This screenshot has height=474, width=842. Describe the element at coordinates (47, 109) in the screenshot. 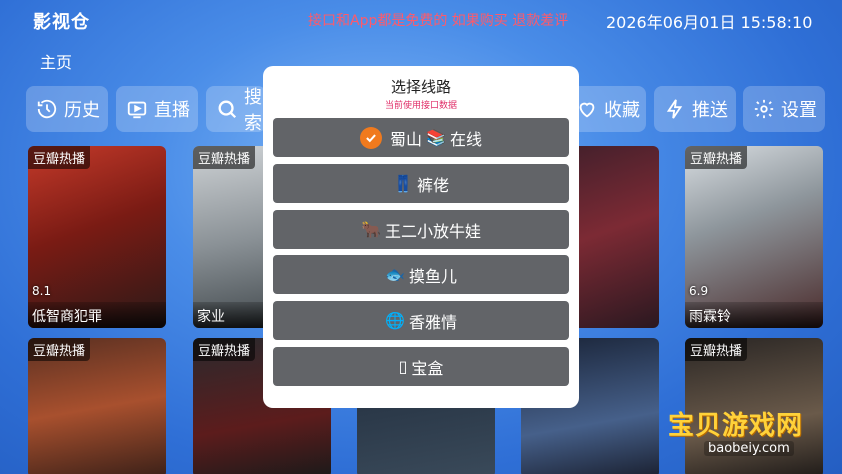

I see `history-icon` at that location.